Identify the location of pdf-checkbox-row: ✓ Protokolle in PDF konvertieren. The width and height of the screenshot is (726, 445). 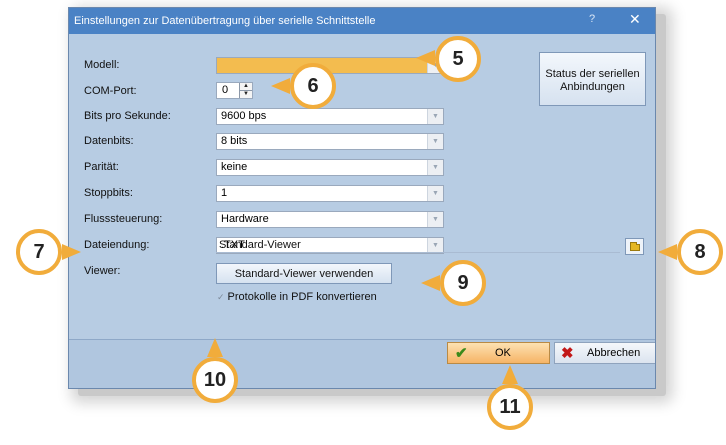
(297, 297).